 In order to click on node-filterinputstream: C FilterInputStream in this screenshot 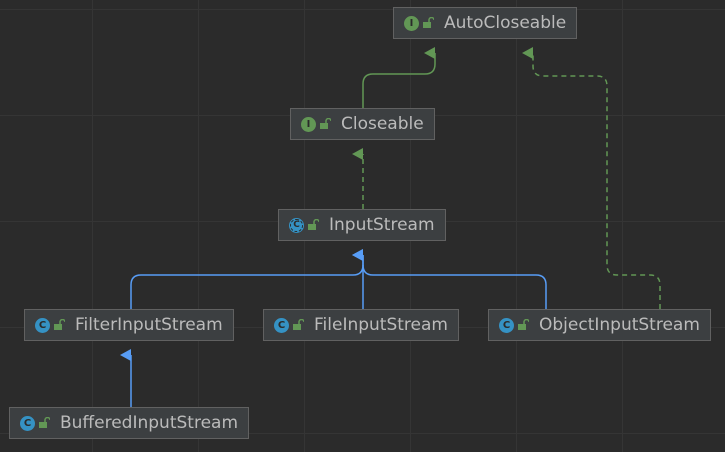, I will do `click(129, 325)`.